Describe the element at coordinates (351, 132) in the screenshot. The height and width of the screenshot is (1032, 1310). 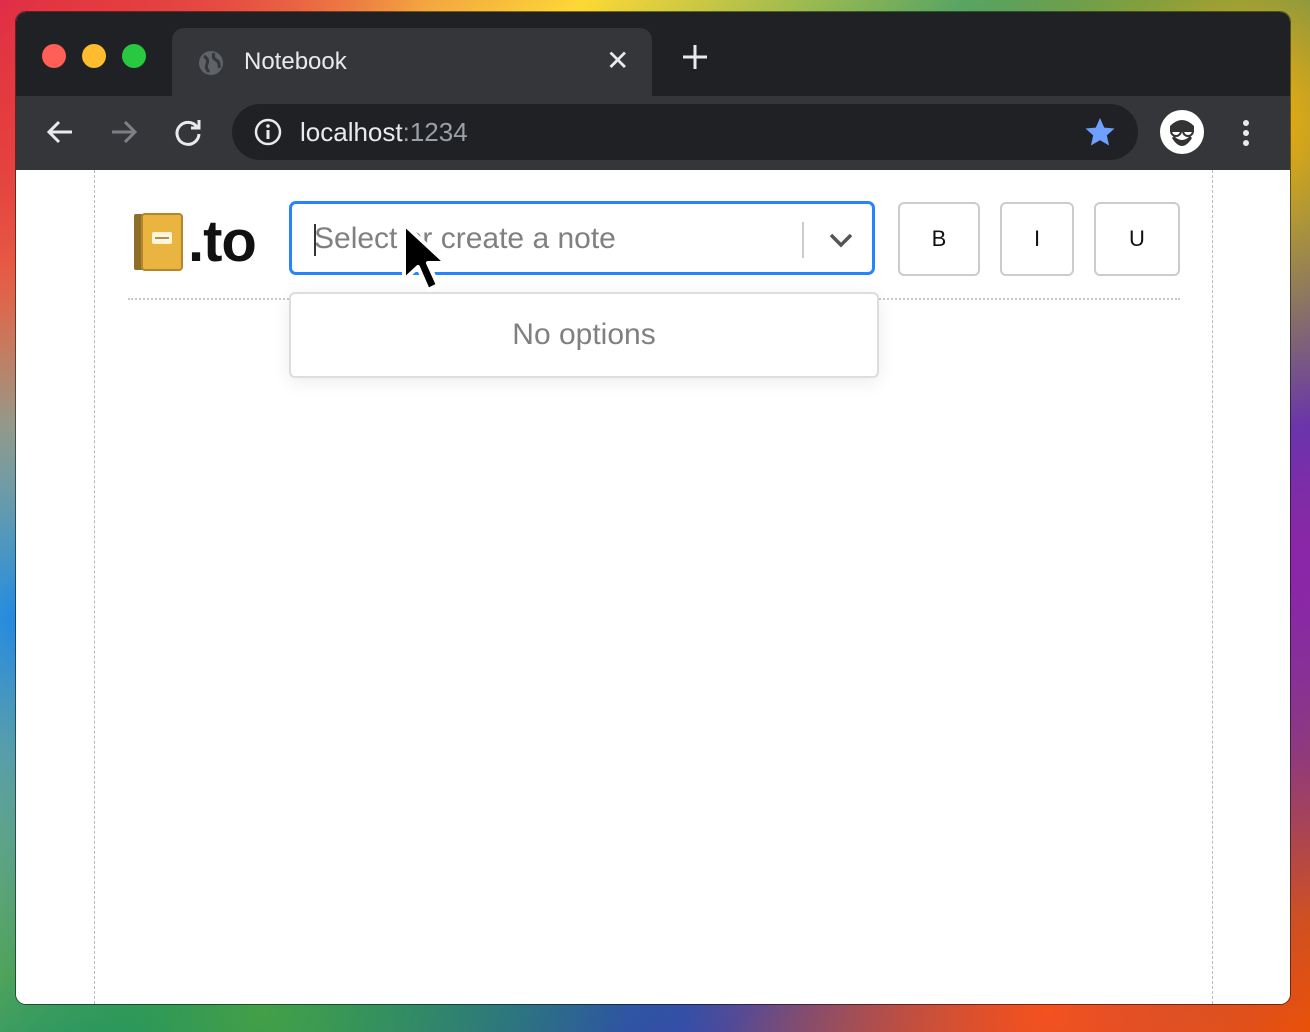
I see `url-host: localhost` at that location.